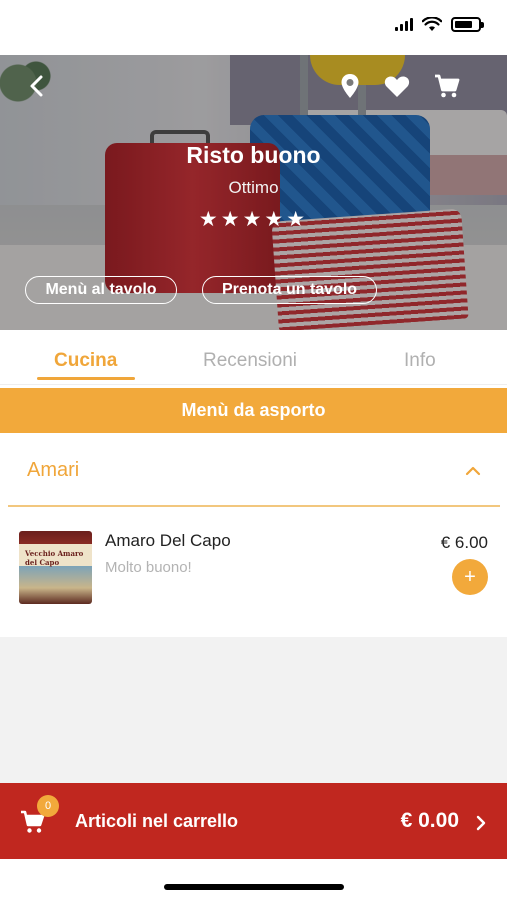  What do you see at coordinates (253, 821) in the screenshot?
I see `cart-bar: 0 Articoli nel carrello € 0.00` at bounding box center [253, 821].